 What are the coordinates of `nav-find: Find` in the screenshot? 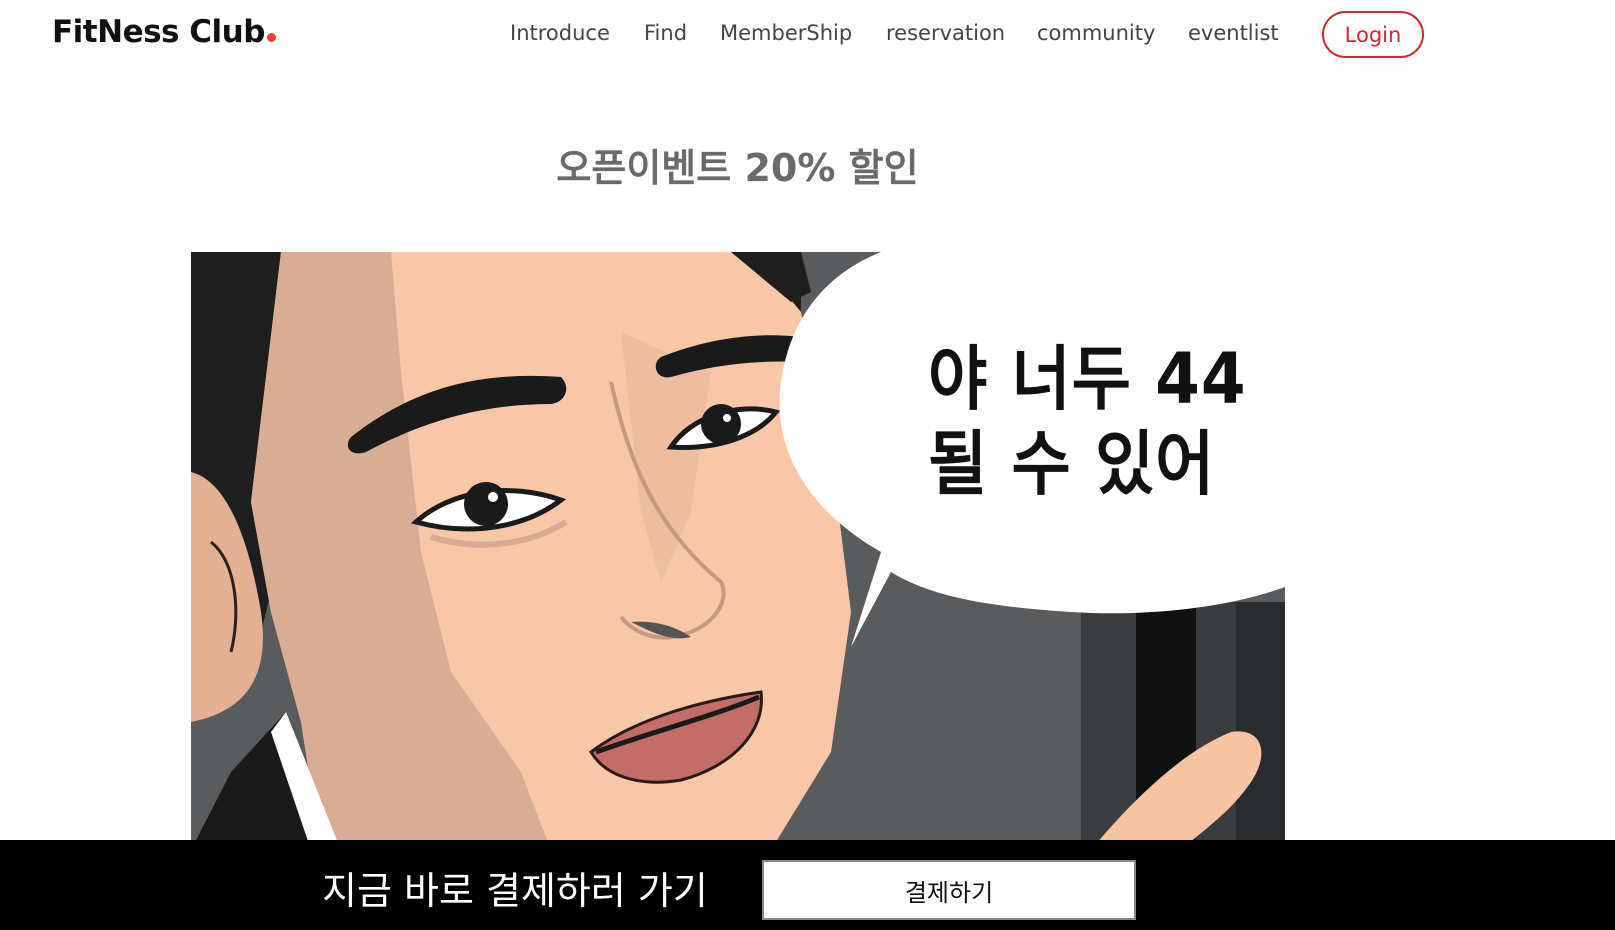 It's located at (665, 33).